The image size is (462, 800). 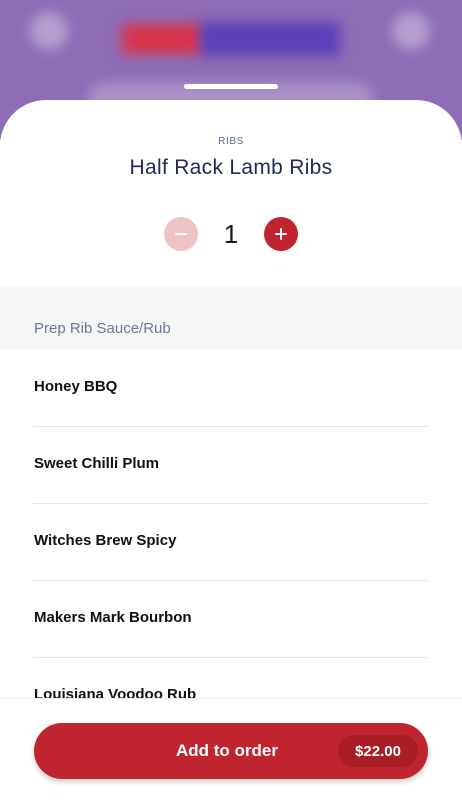 I want to click on option-label: Witches Brew Spicy, so click(x=105, y=540).